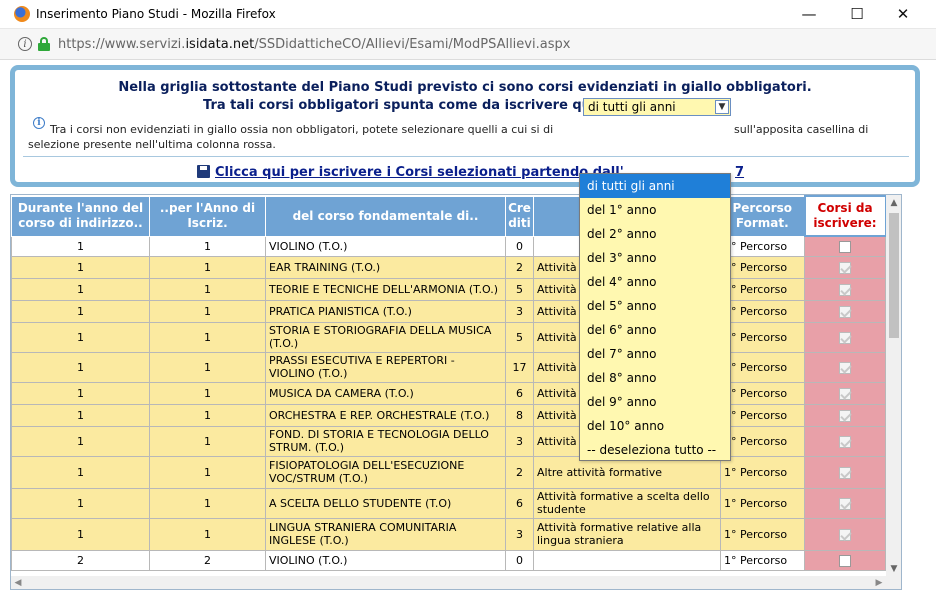 The height and width of the screenshot is (610, 936). I want to click on scroll-left-icon: ◀, so click(18, 582).